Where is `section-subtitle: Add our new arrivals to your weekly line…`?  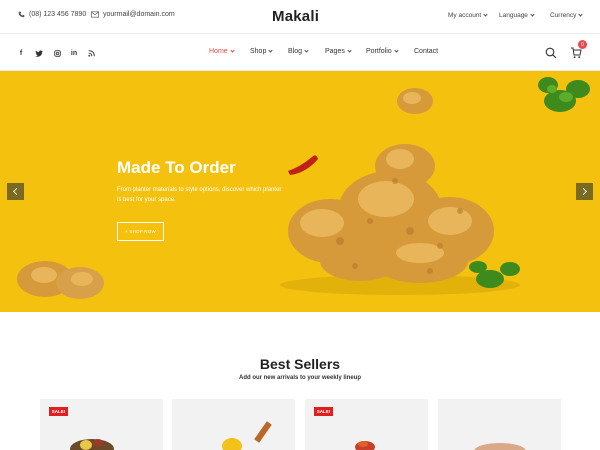 section-subtitle: Add our new arrivals to your weekly line… is located at coordinates (300, 378).